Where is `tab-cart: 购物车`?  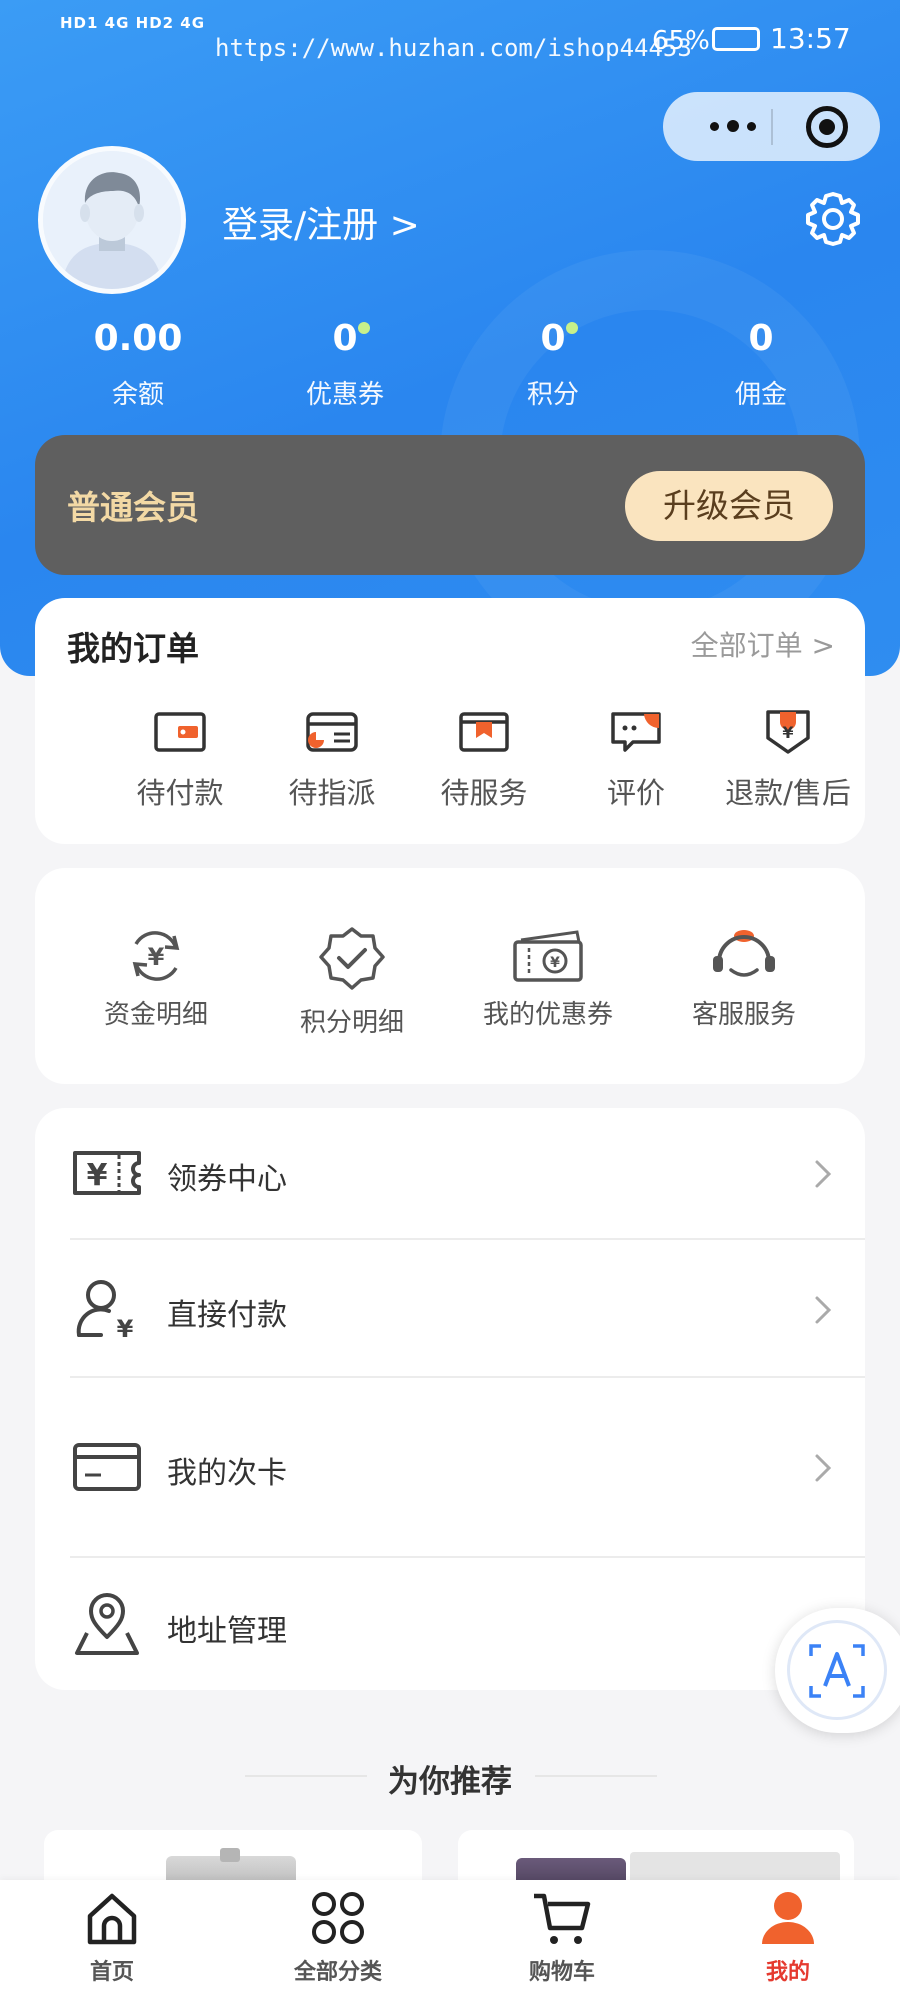
tab-cart: 购物车 is located at coordinates (562, 1936).